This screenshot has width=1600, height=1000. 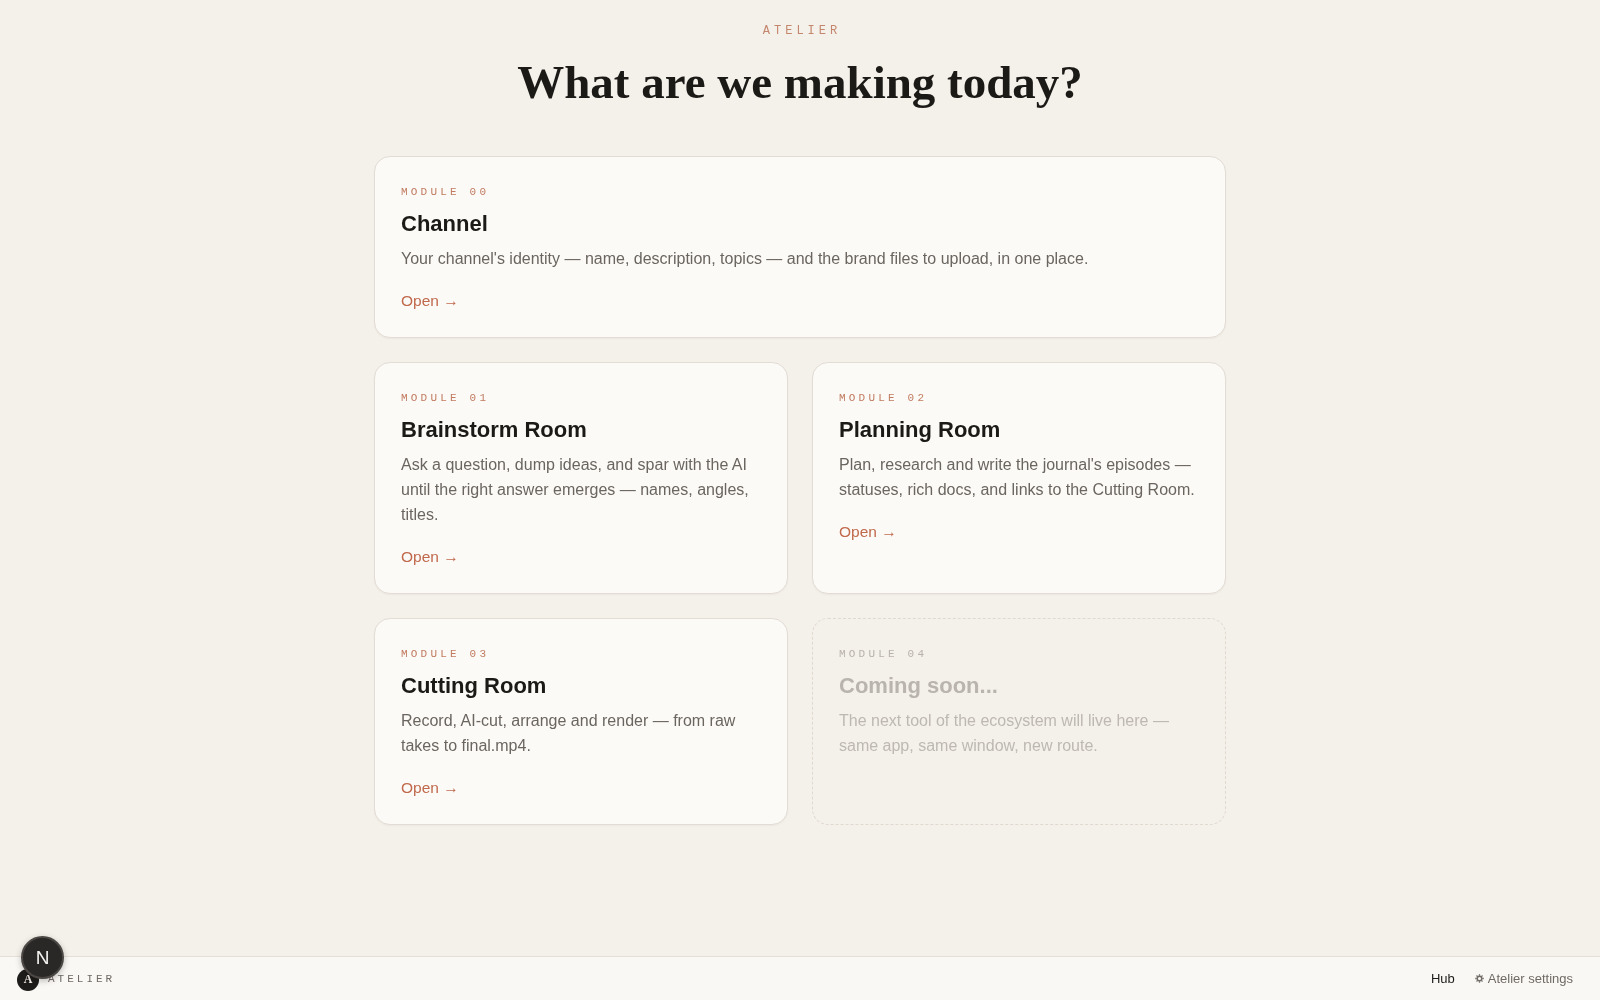 What do you see at coordinates (884, 654) in the screenshot?
I see `module-number: MODULE 04` at bounding box center [884, 654].